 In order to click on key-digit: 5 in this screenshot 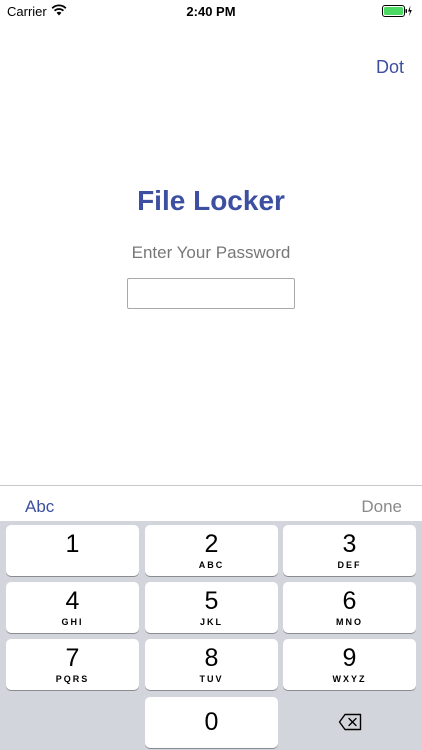, I will do `click(211, 601)`.